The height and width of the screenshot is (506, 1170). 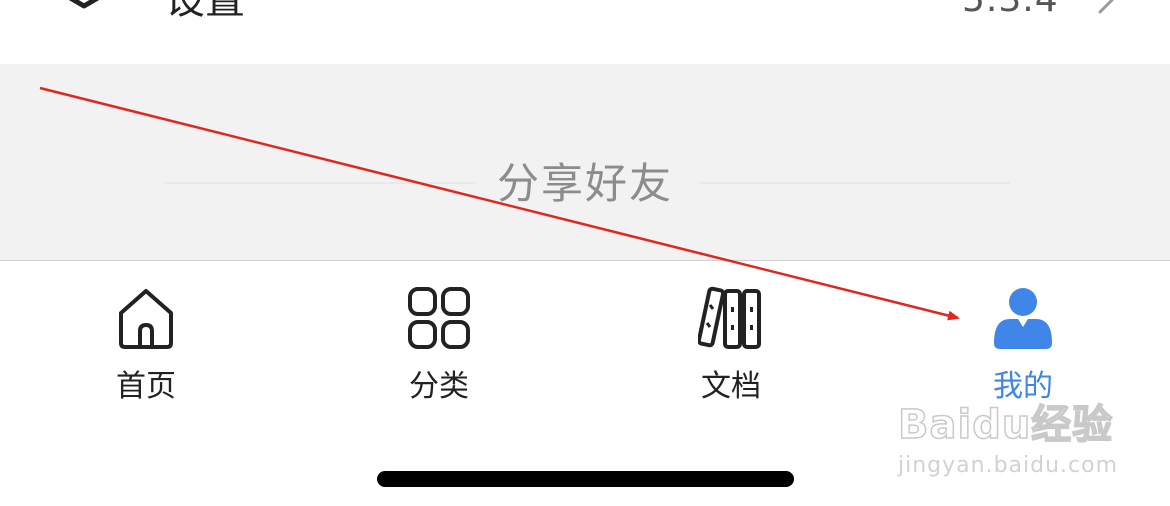 What do you see at coordinates (439, 386) in the screenshot?
I see `tab-category-label: 分类` at bounding box center [439, 386].